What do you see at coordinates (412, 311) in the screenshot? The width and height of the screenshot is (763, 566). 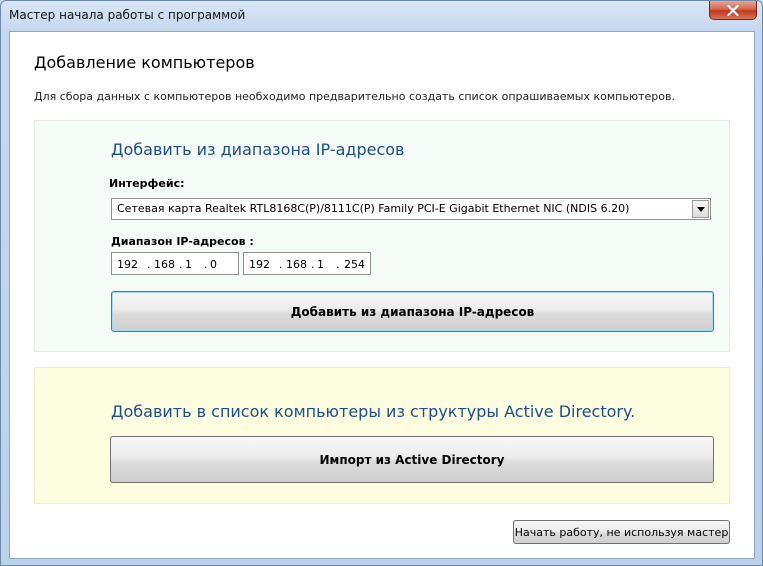 I see `add-ip-range-button: Добавить из диапазона IP-адресов` at bounding box center [412, 311].